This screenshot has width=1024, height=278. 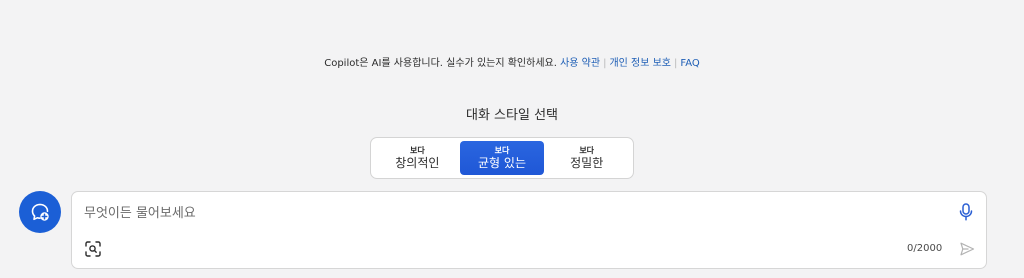 What do you see at coordinates (640, 63) in the screenshot?
I see `privacy-link: 개인 정보 보호` at bounding box center [640, 63].